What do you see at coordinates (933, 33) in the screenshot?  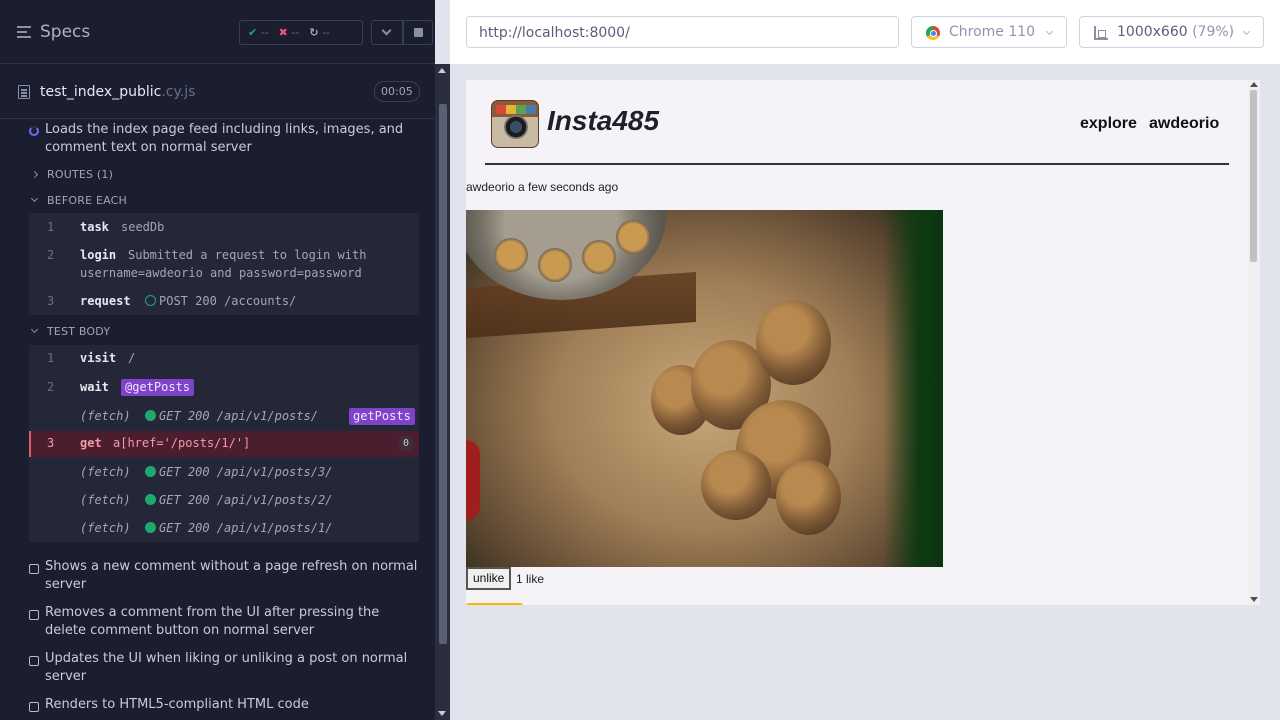 I see `chrome-icon` at bounding box center [933, 33].